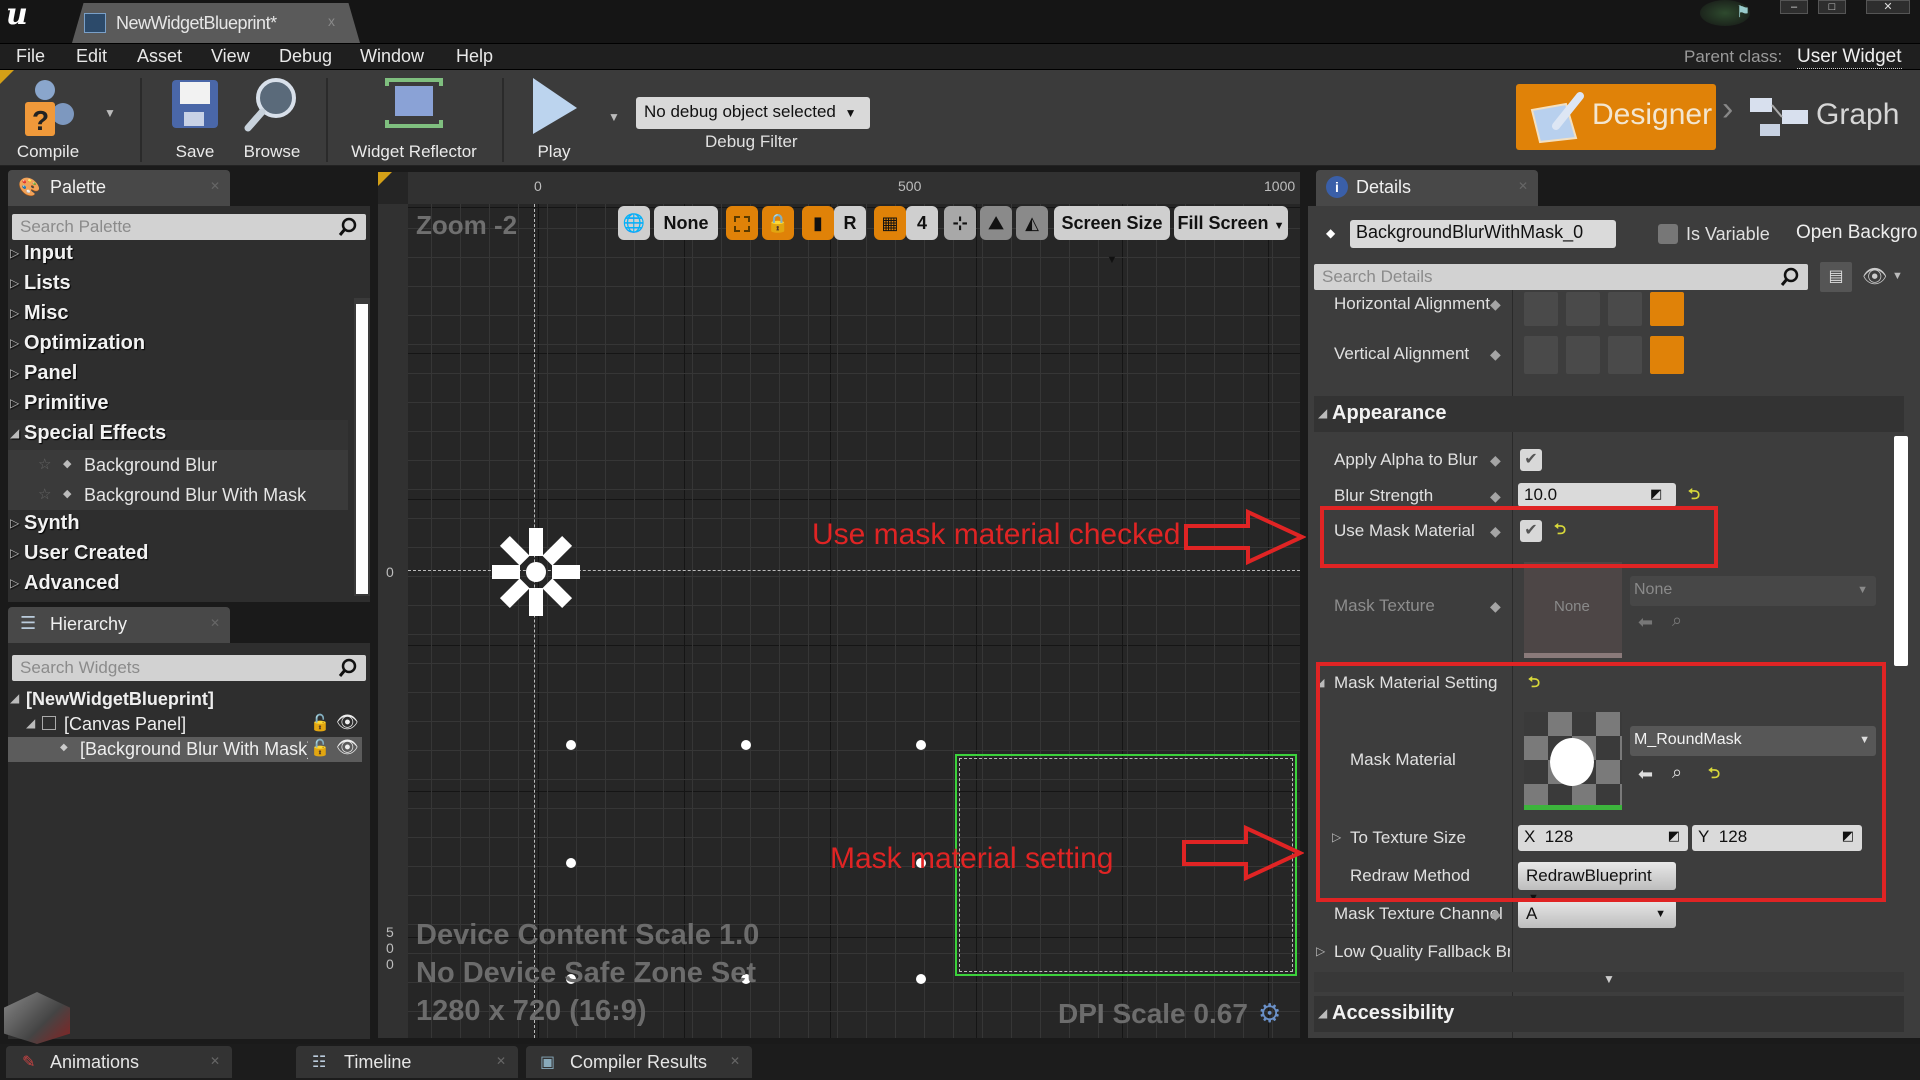  Describe the element at coordinates (44, 464) in the screenshot. I see `favorite-star-icon: ☆` at that location.